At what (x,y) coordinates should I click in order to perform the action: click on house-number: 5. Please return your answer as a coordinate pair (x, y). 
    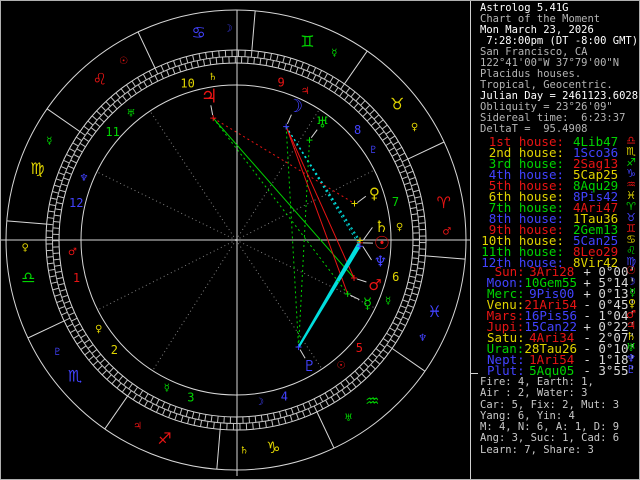
    Looking at the image, I should click on (359, 348).